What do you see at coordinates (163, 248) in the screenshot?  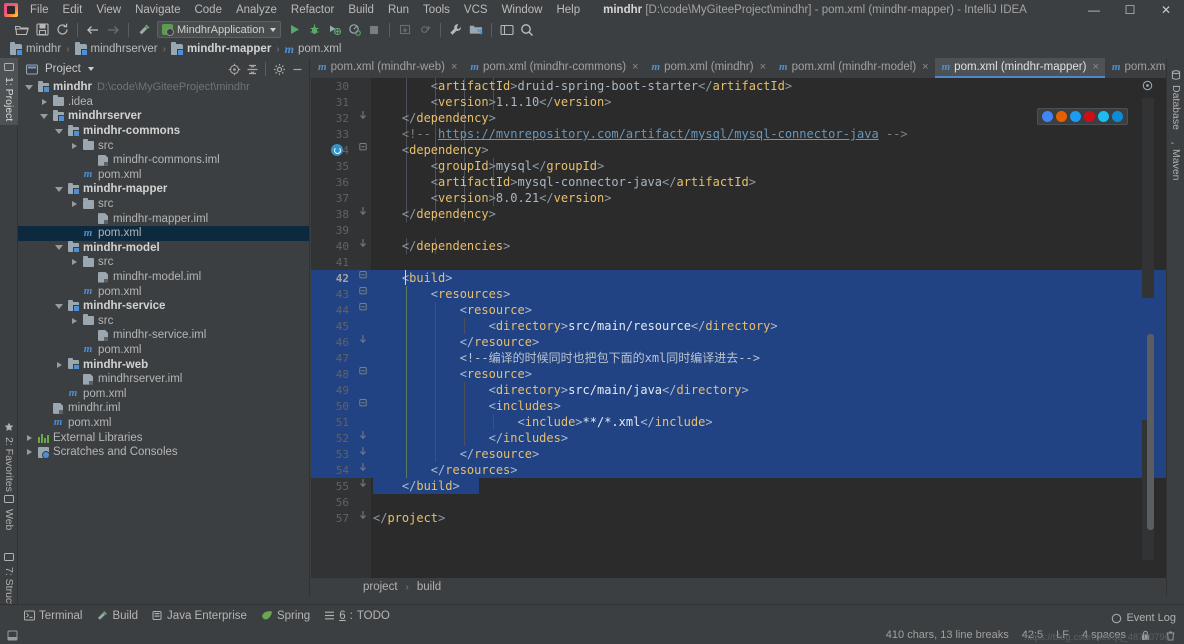 I see `tree-node-mindhr-model: mindhr-model` at bounding box center [163, 248].